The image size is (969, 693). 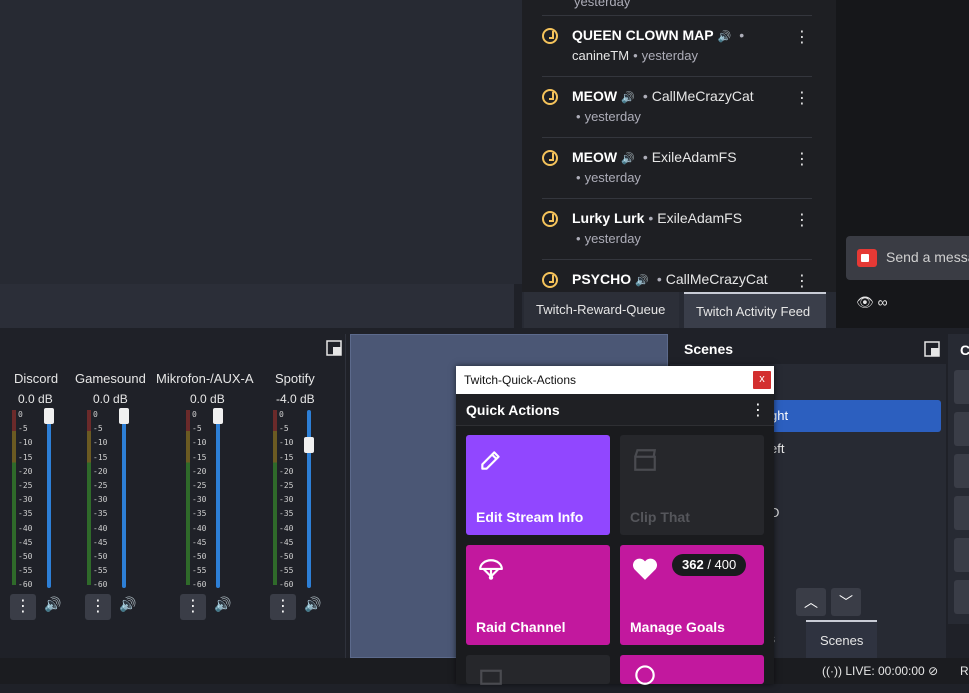 What do you see at coordinates (677, 229) in the screenshot?
I see `feed-item: Lurky Lurk • ExileAdamFS • yesterday ⋮` at bounding box center [677, 229].